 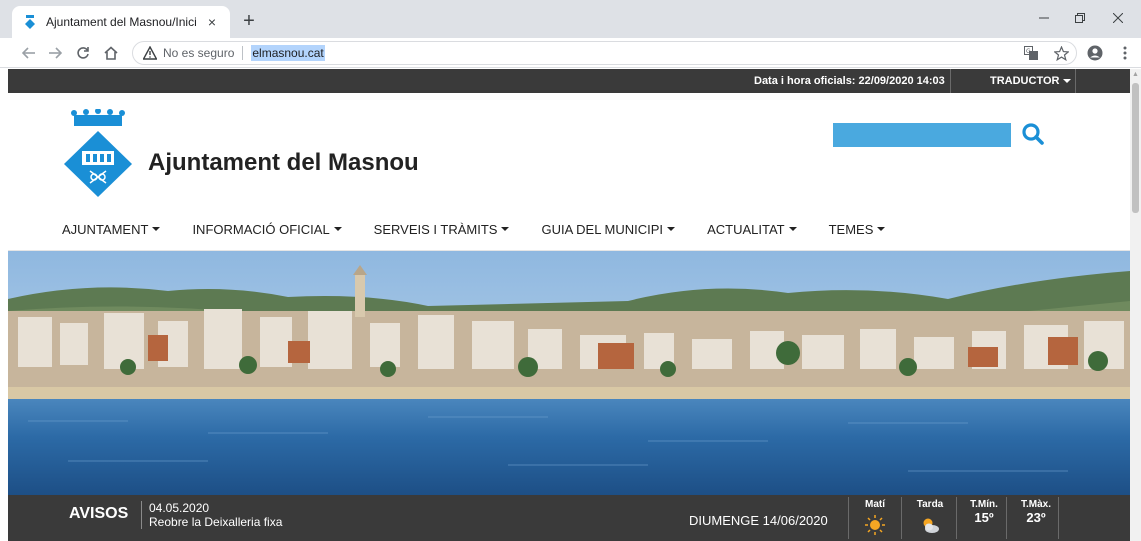 I want to click on sun-icon, so click(x=875, y=525).